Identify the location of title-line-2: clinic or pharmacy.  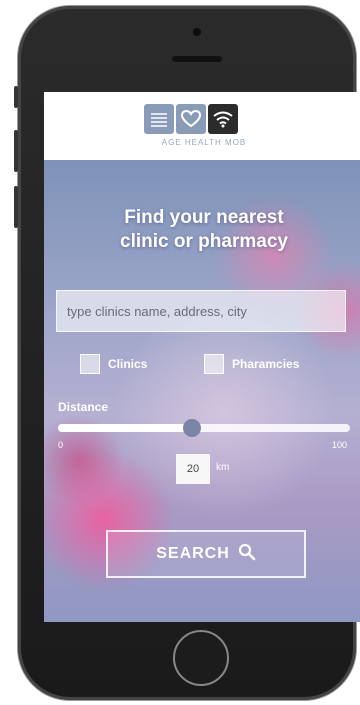
(204, 241).